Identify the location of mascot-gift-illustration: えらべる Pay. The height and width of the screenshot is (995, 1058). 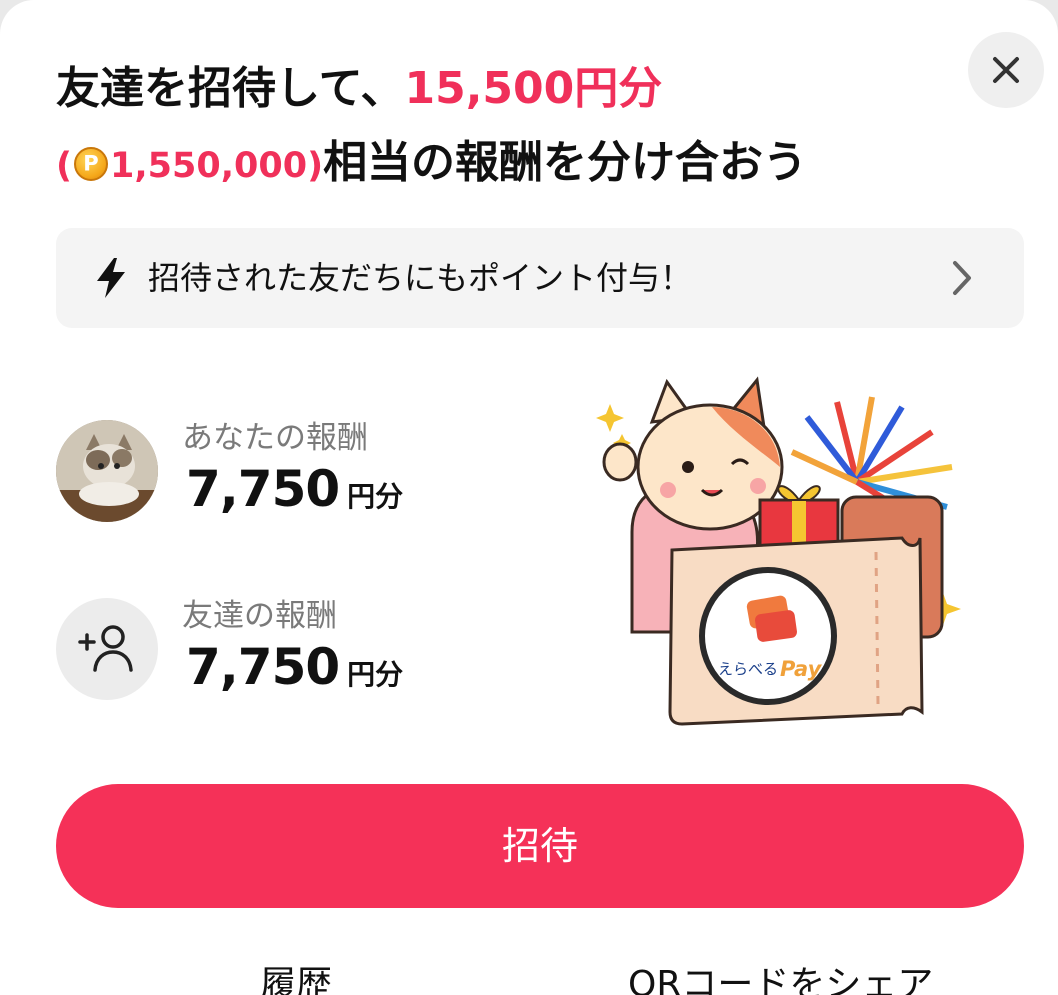
(778, 551).